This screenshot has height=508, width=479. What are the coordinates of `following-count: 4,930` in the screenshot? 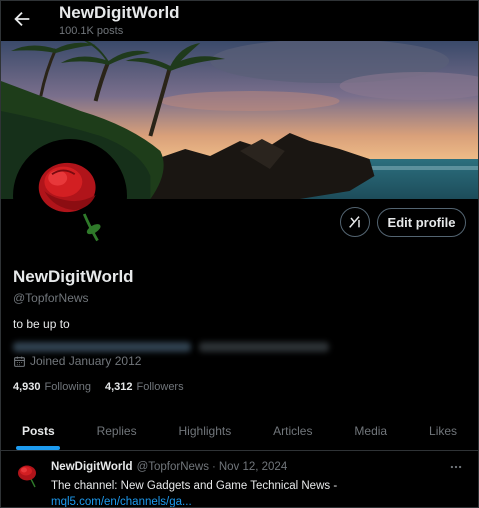 It's located at (27, 387).